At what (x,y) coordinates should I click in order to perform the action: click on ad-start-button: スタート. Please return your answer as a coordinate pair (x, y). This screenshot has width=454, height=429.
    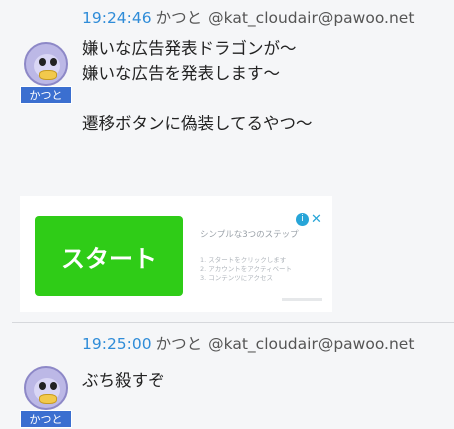
    Looking at the image, I should click on (109, 256).